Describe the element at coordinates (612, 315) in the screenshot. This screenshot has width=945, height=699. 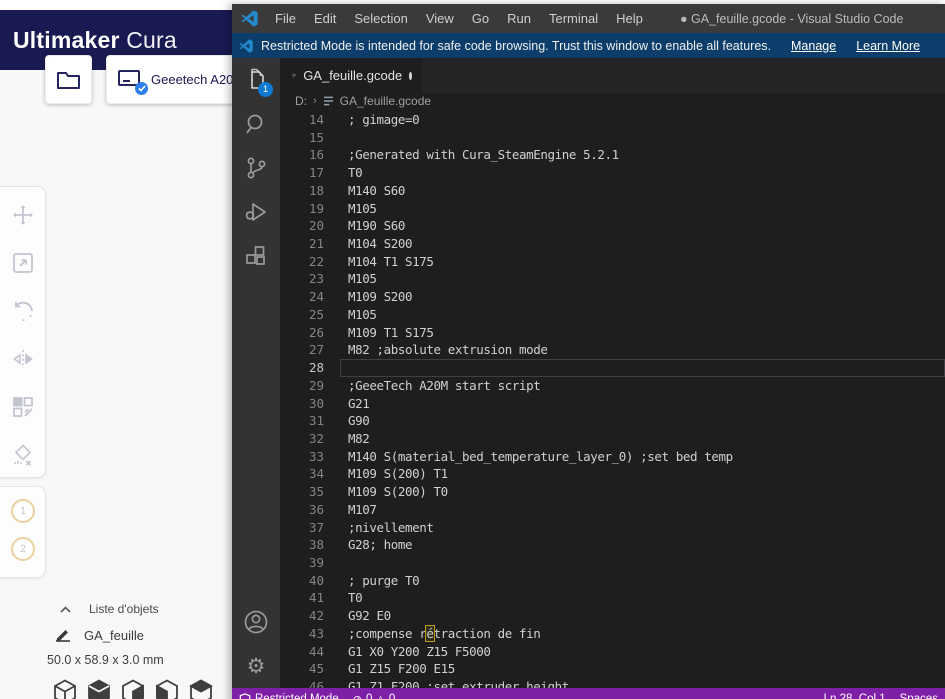
I see `code-line: 25 M105` at that location.